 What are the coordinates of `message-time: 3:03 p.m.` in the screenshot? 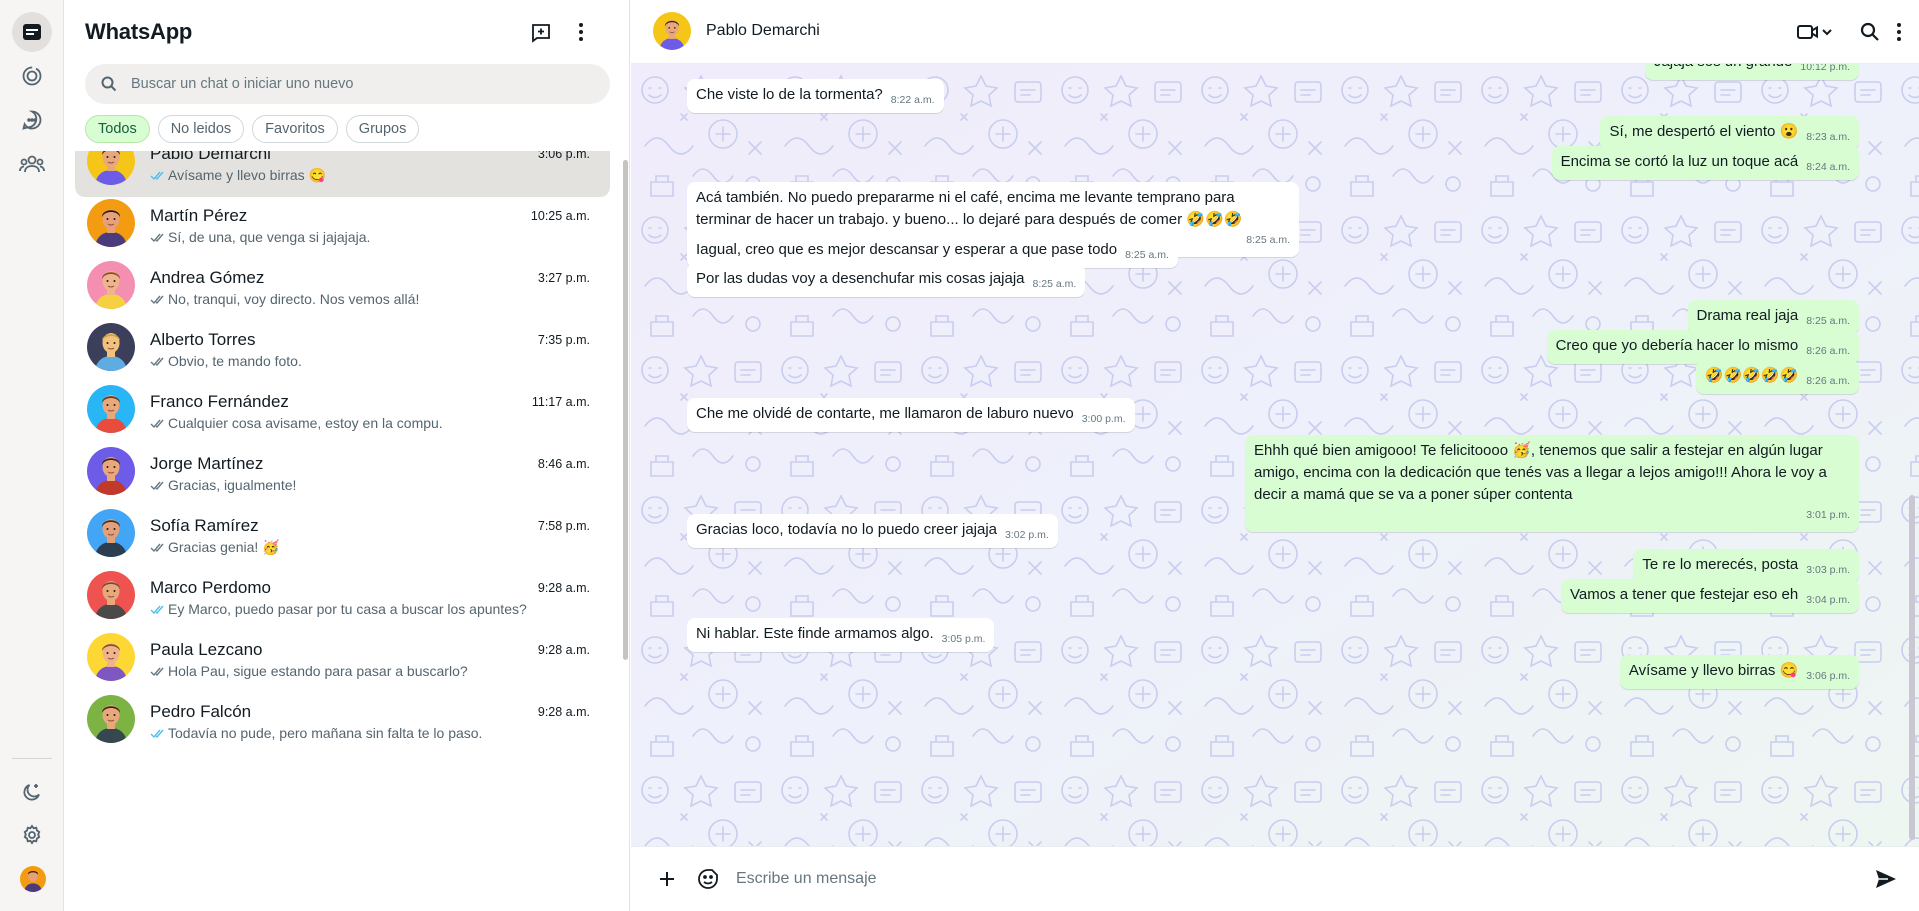 It's located at (1828, 570).